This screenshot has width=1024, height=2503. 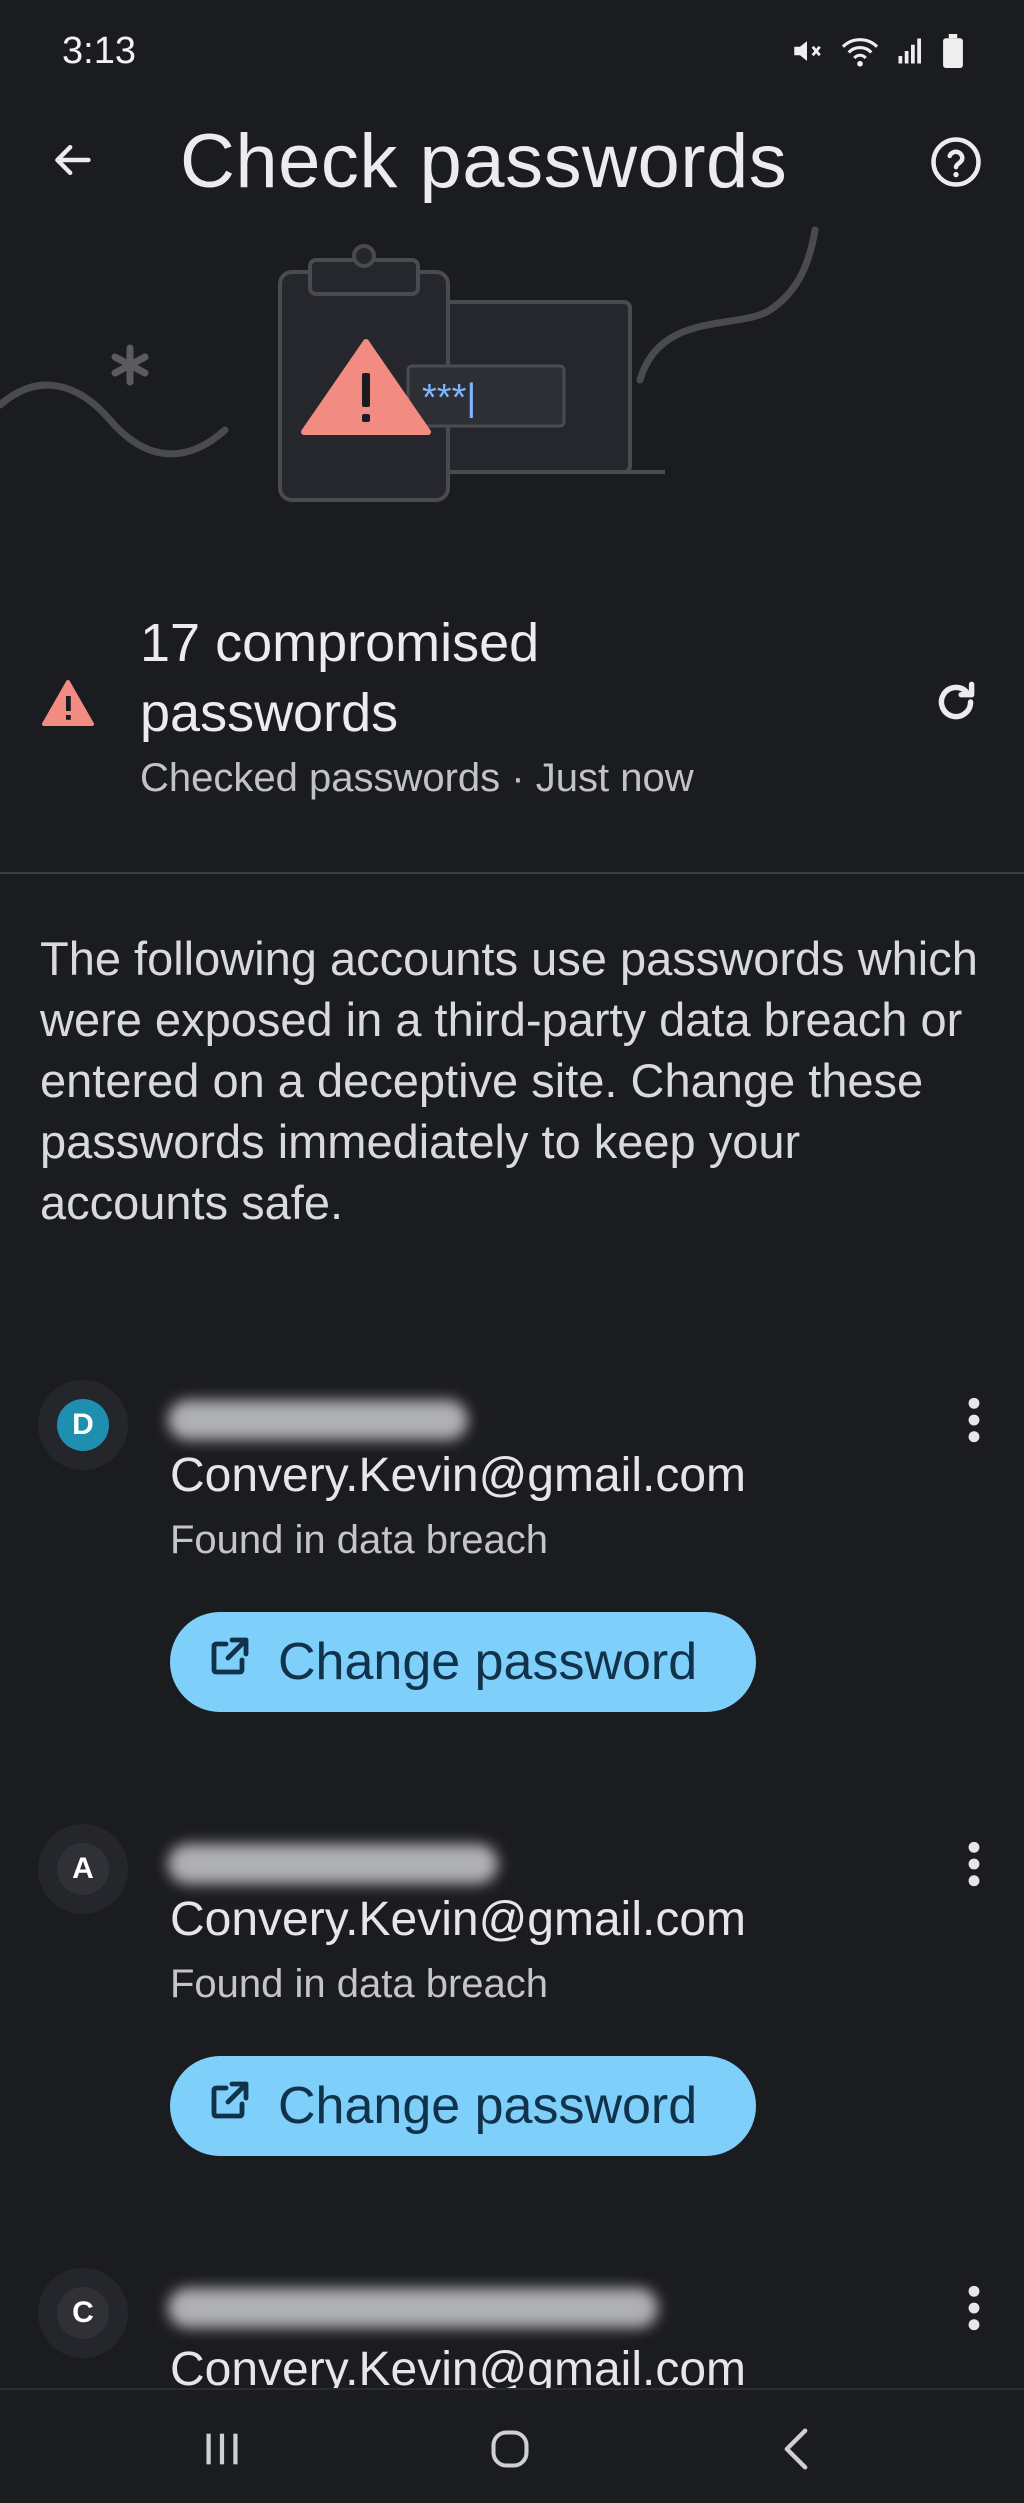 What do you see at coordinates (130, 365) in the screenshot?
I see `asterisk-decoration` at bounding box center [130, 365].